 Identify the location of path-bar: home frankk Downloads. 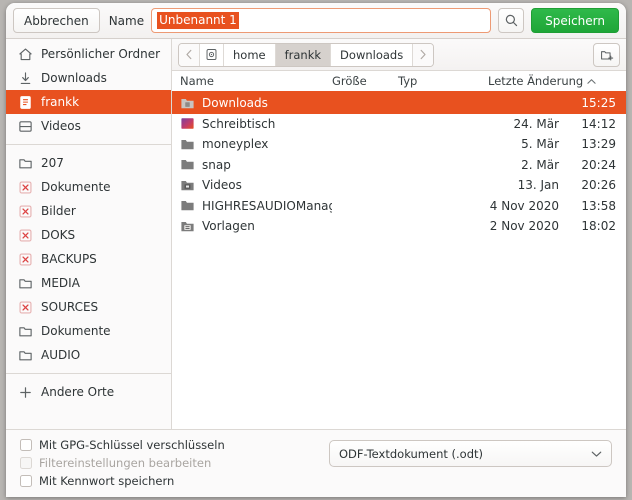
(399, 55).